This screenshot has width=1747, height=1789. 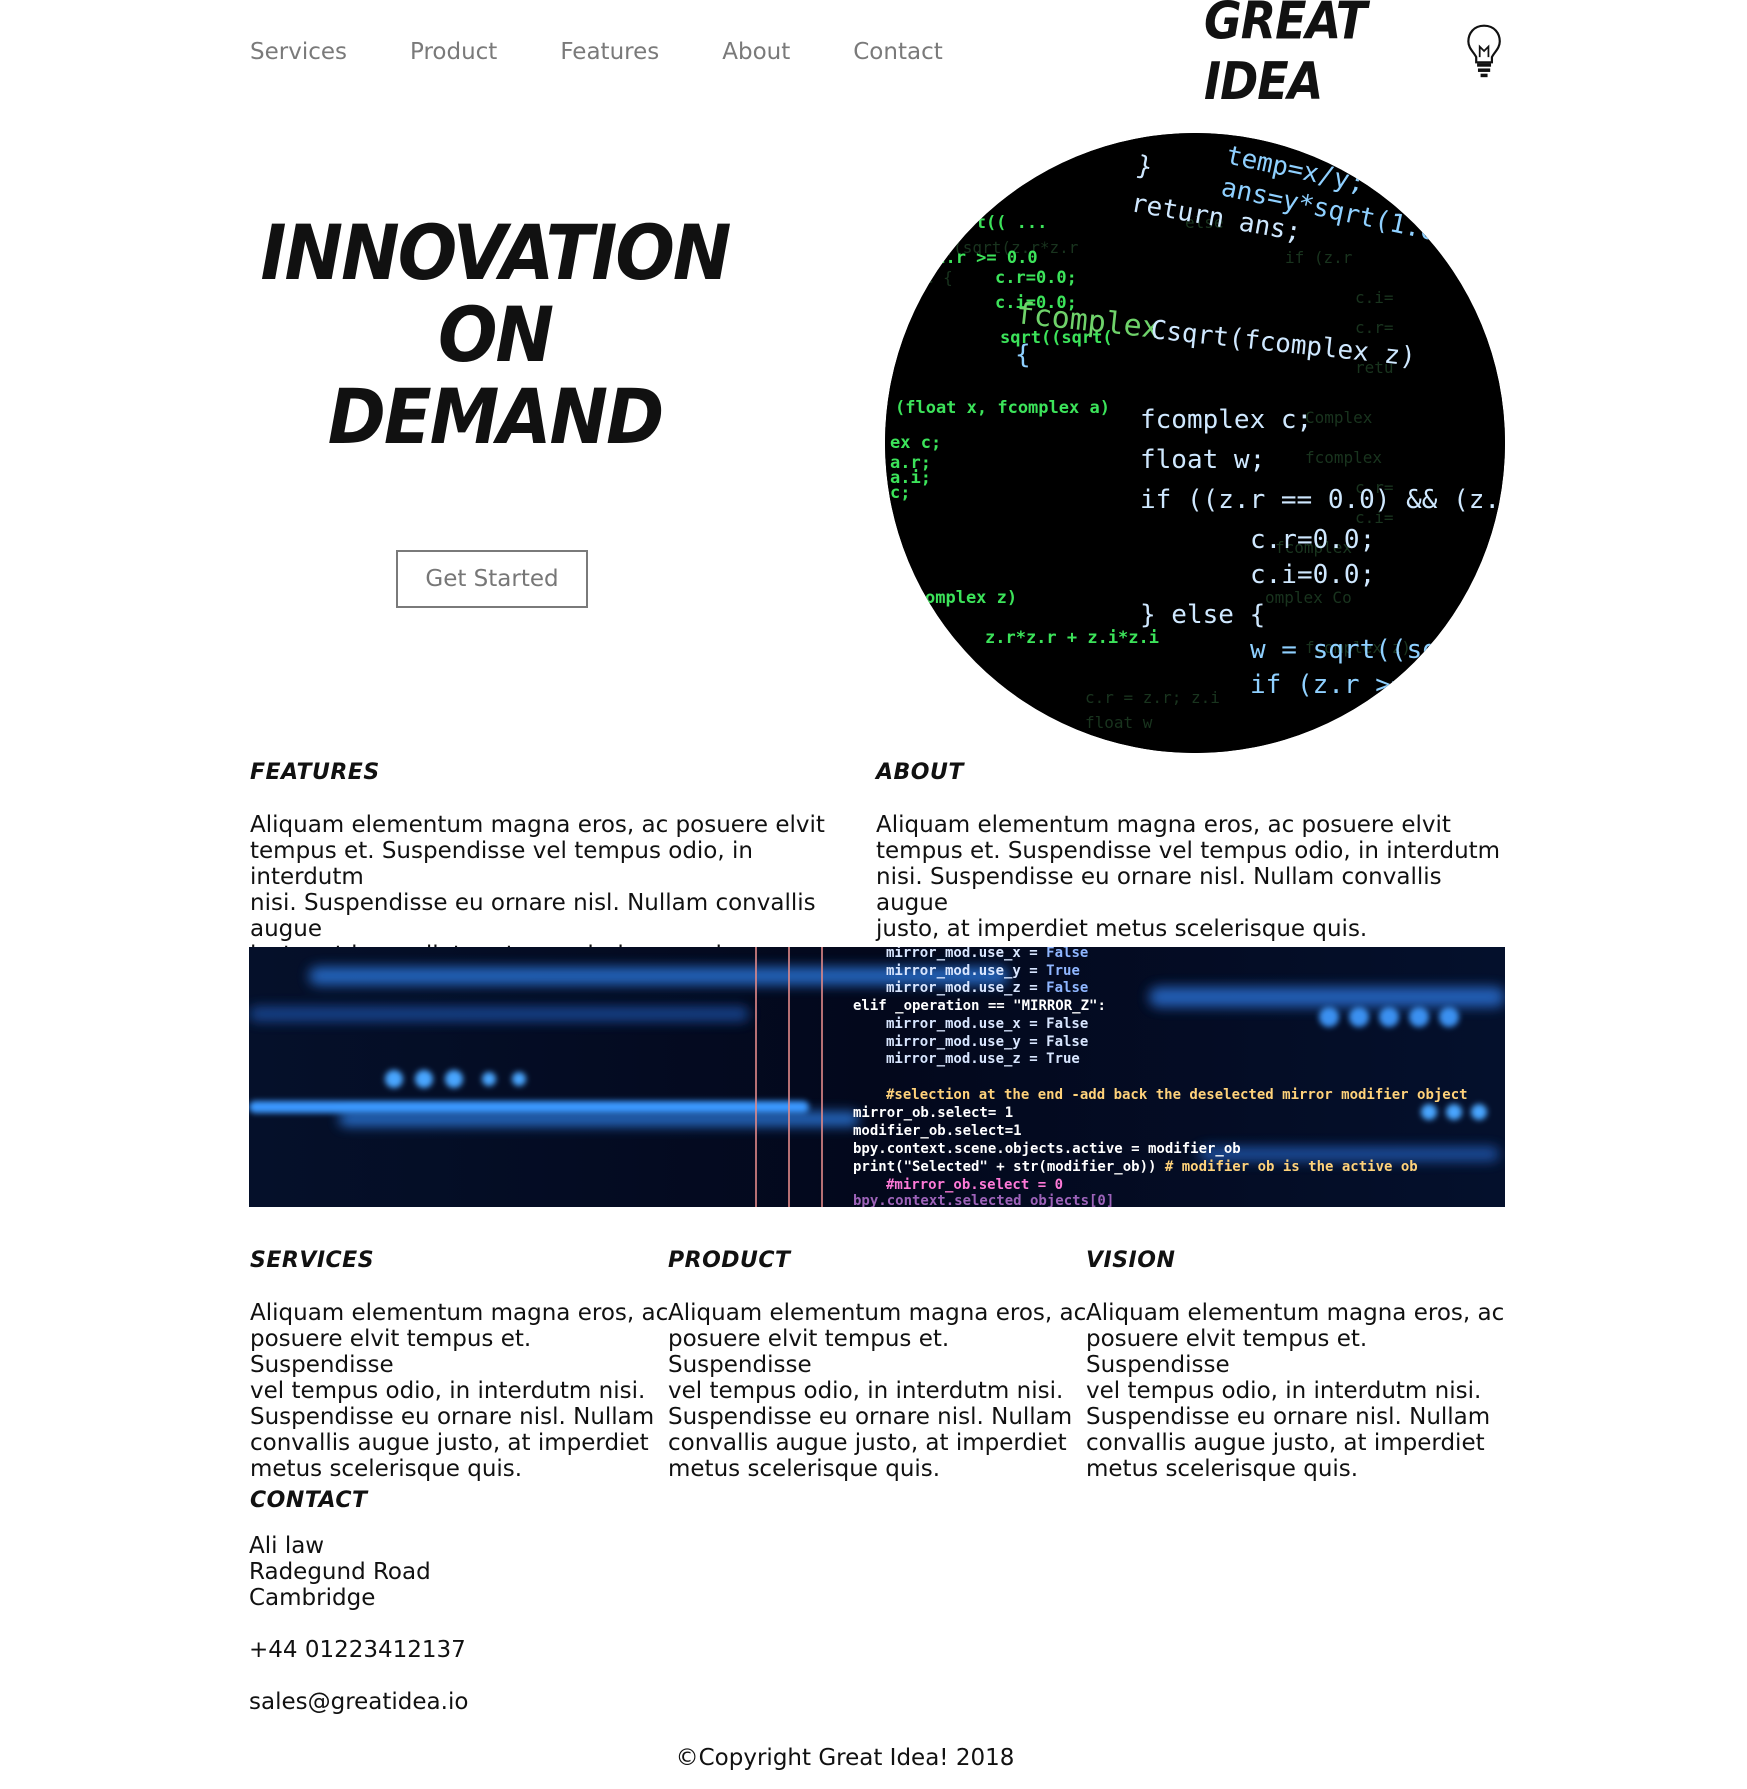 I want to click on vision-text-line: Suspendisse eu ornare nisl. Nullam, so click(x=1288, y=1417).